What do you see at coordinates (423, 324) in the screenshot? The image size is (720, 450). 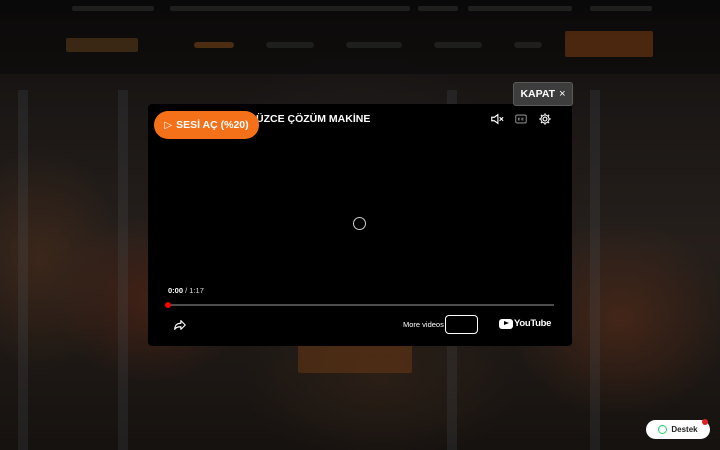 I see `more-videos-label: More videos` at bounding box center [423, 324].